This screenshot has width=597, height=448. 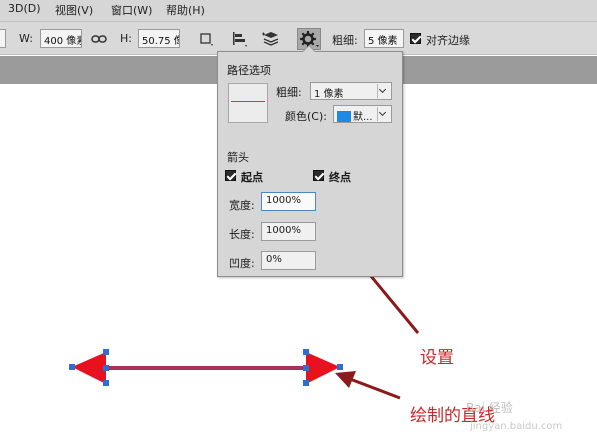 I want to click on color-swatch, so click(x=344, y=116).